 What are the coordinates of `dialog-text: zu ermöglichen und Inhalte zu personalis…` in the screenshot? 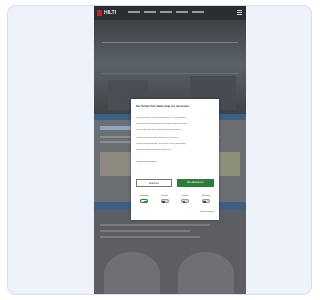 It's located at (159, 130).